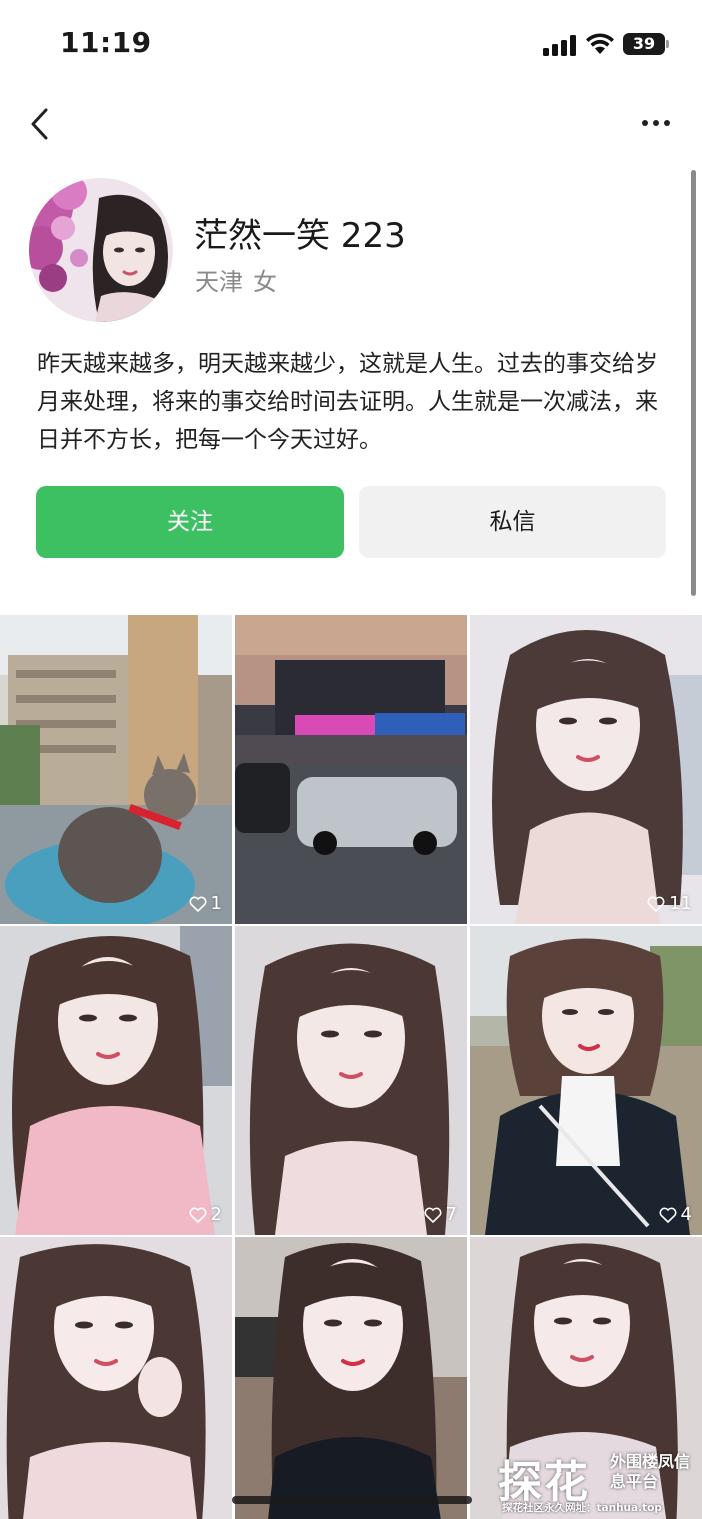  I want to click on battery-icon: 39, so click(646, 44).